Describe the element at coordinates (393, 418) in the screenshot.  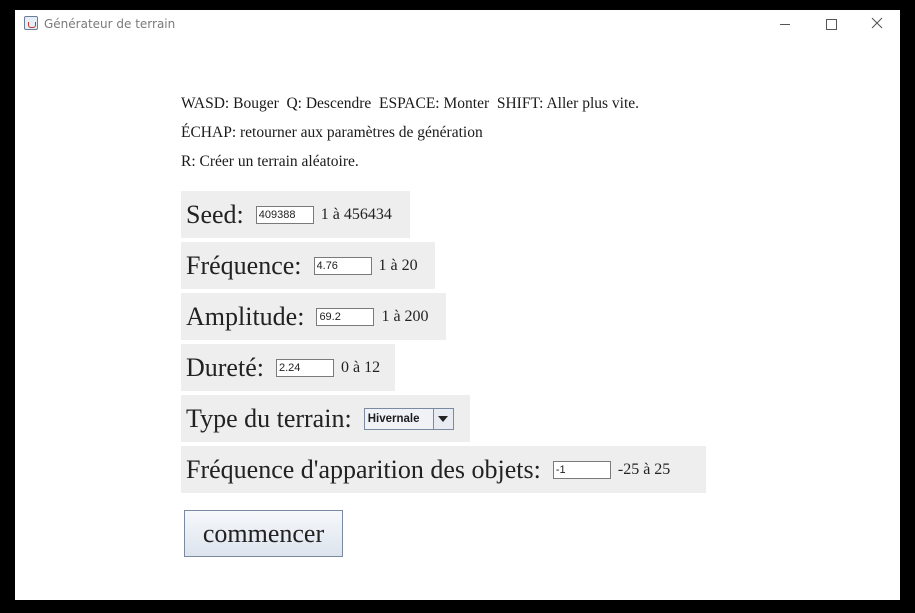
I see `terrain-type-value: Hivernale` at that location.